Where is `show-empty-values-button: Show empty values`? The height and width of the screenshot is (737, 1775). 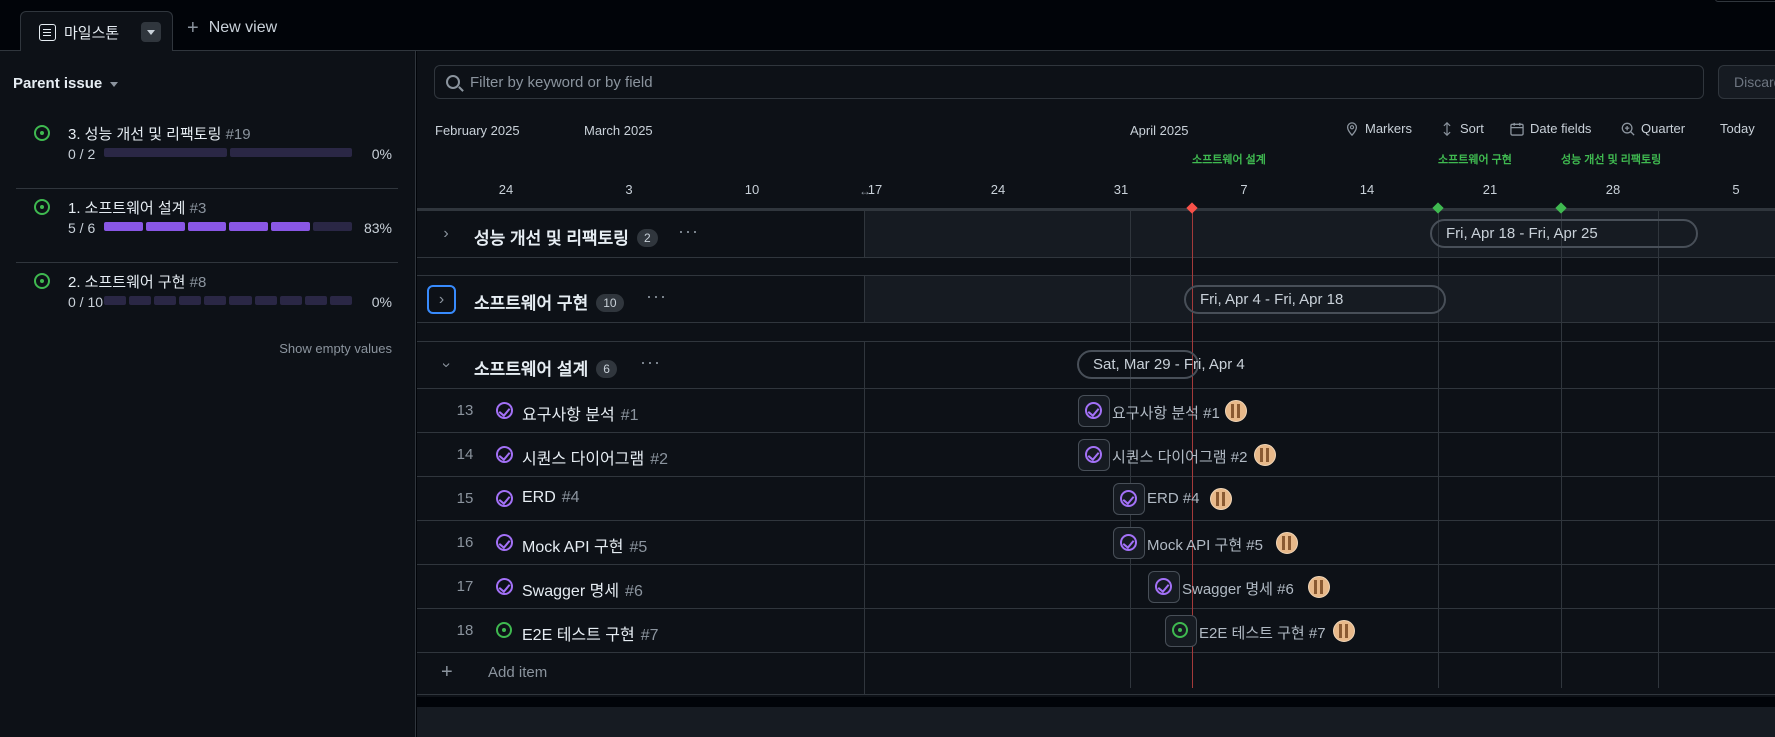
show-empty-values-button: Show empty values is located at coordinates (335, 348).